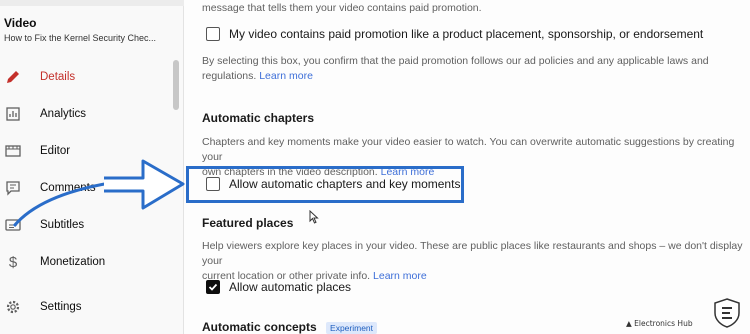 The width and height of the screenshot is (750, 334). I want to click on shield-icon, so click(727, 313).